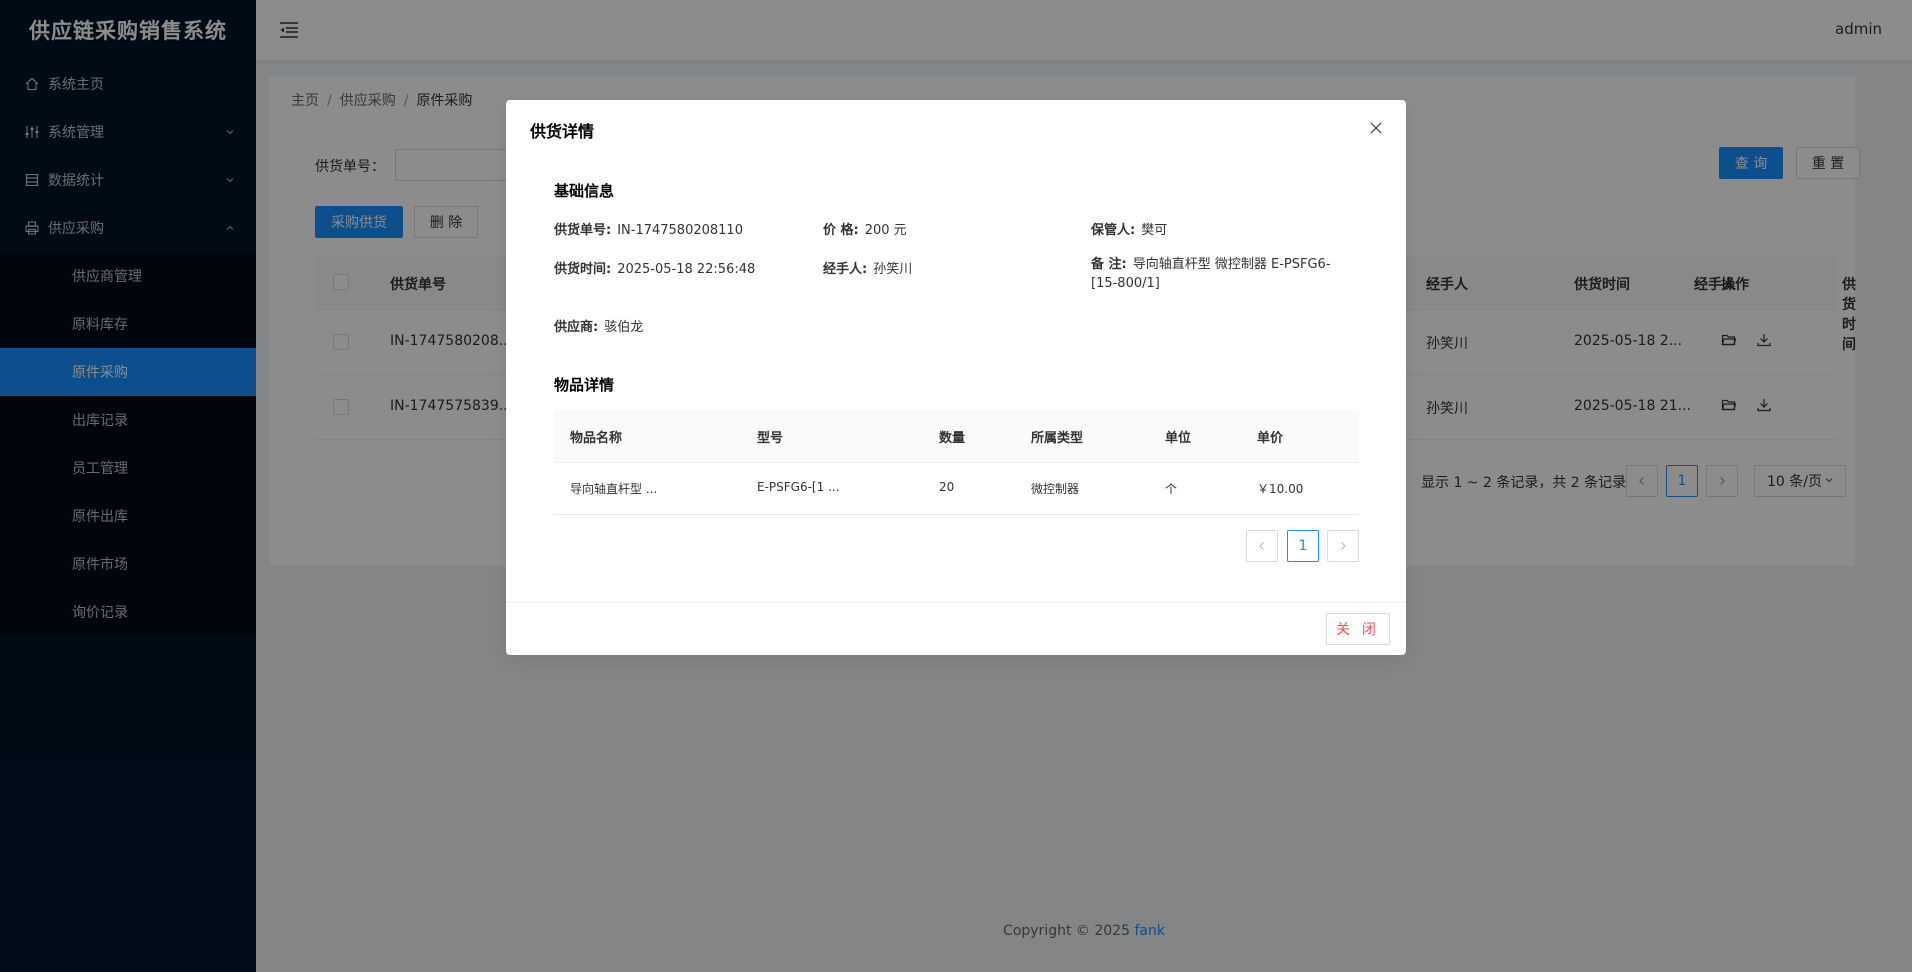 The height and width of the screenshot is (972, 1912). I want to click on col-header-model: 型号, so click(770, 438).